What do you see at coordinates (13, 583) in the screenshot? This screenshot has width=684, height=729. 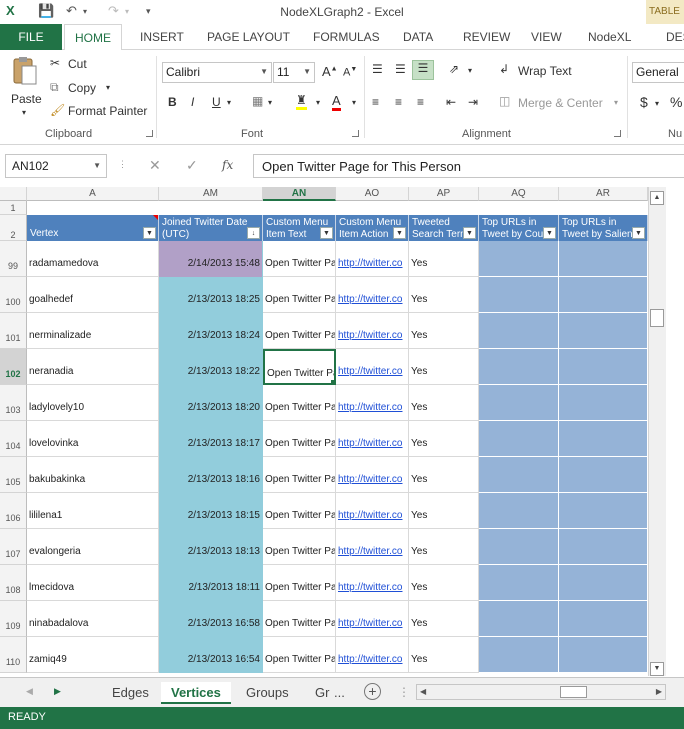 I see `row-header: 108` at bounding box center [13, 583].